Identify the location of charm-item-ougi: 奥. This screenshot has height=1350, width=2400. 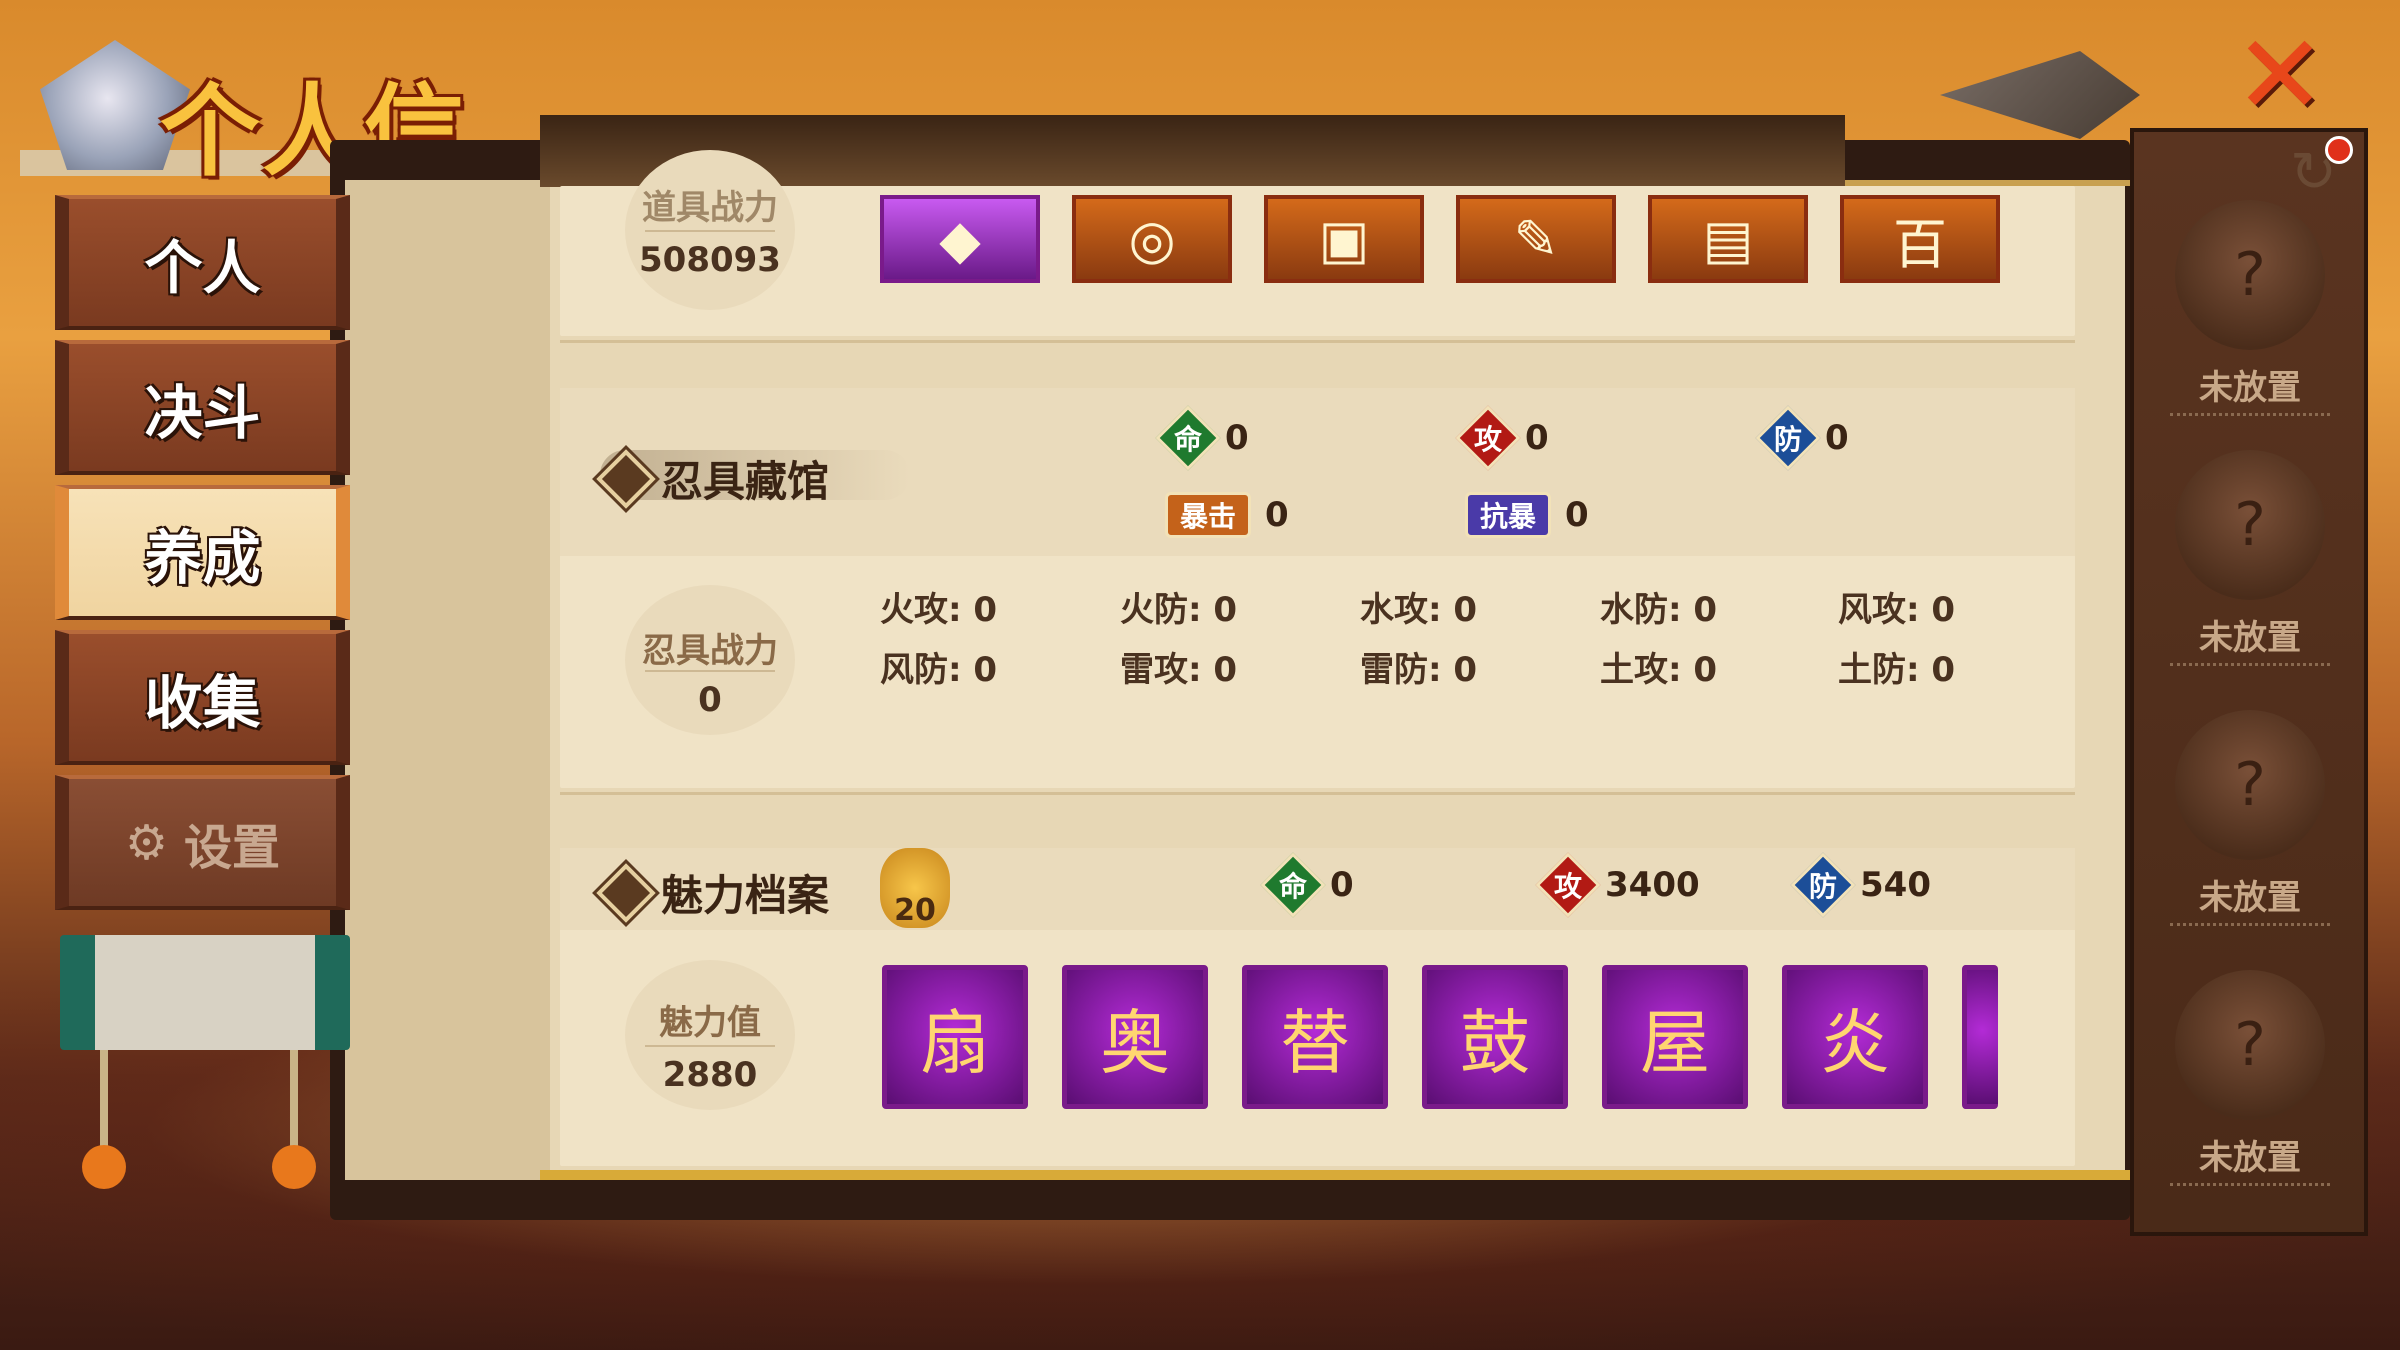
(1135, 1037).